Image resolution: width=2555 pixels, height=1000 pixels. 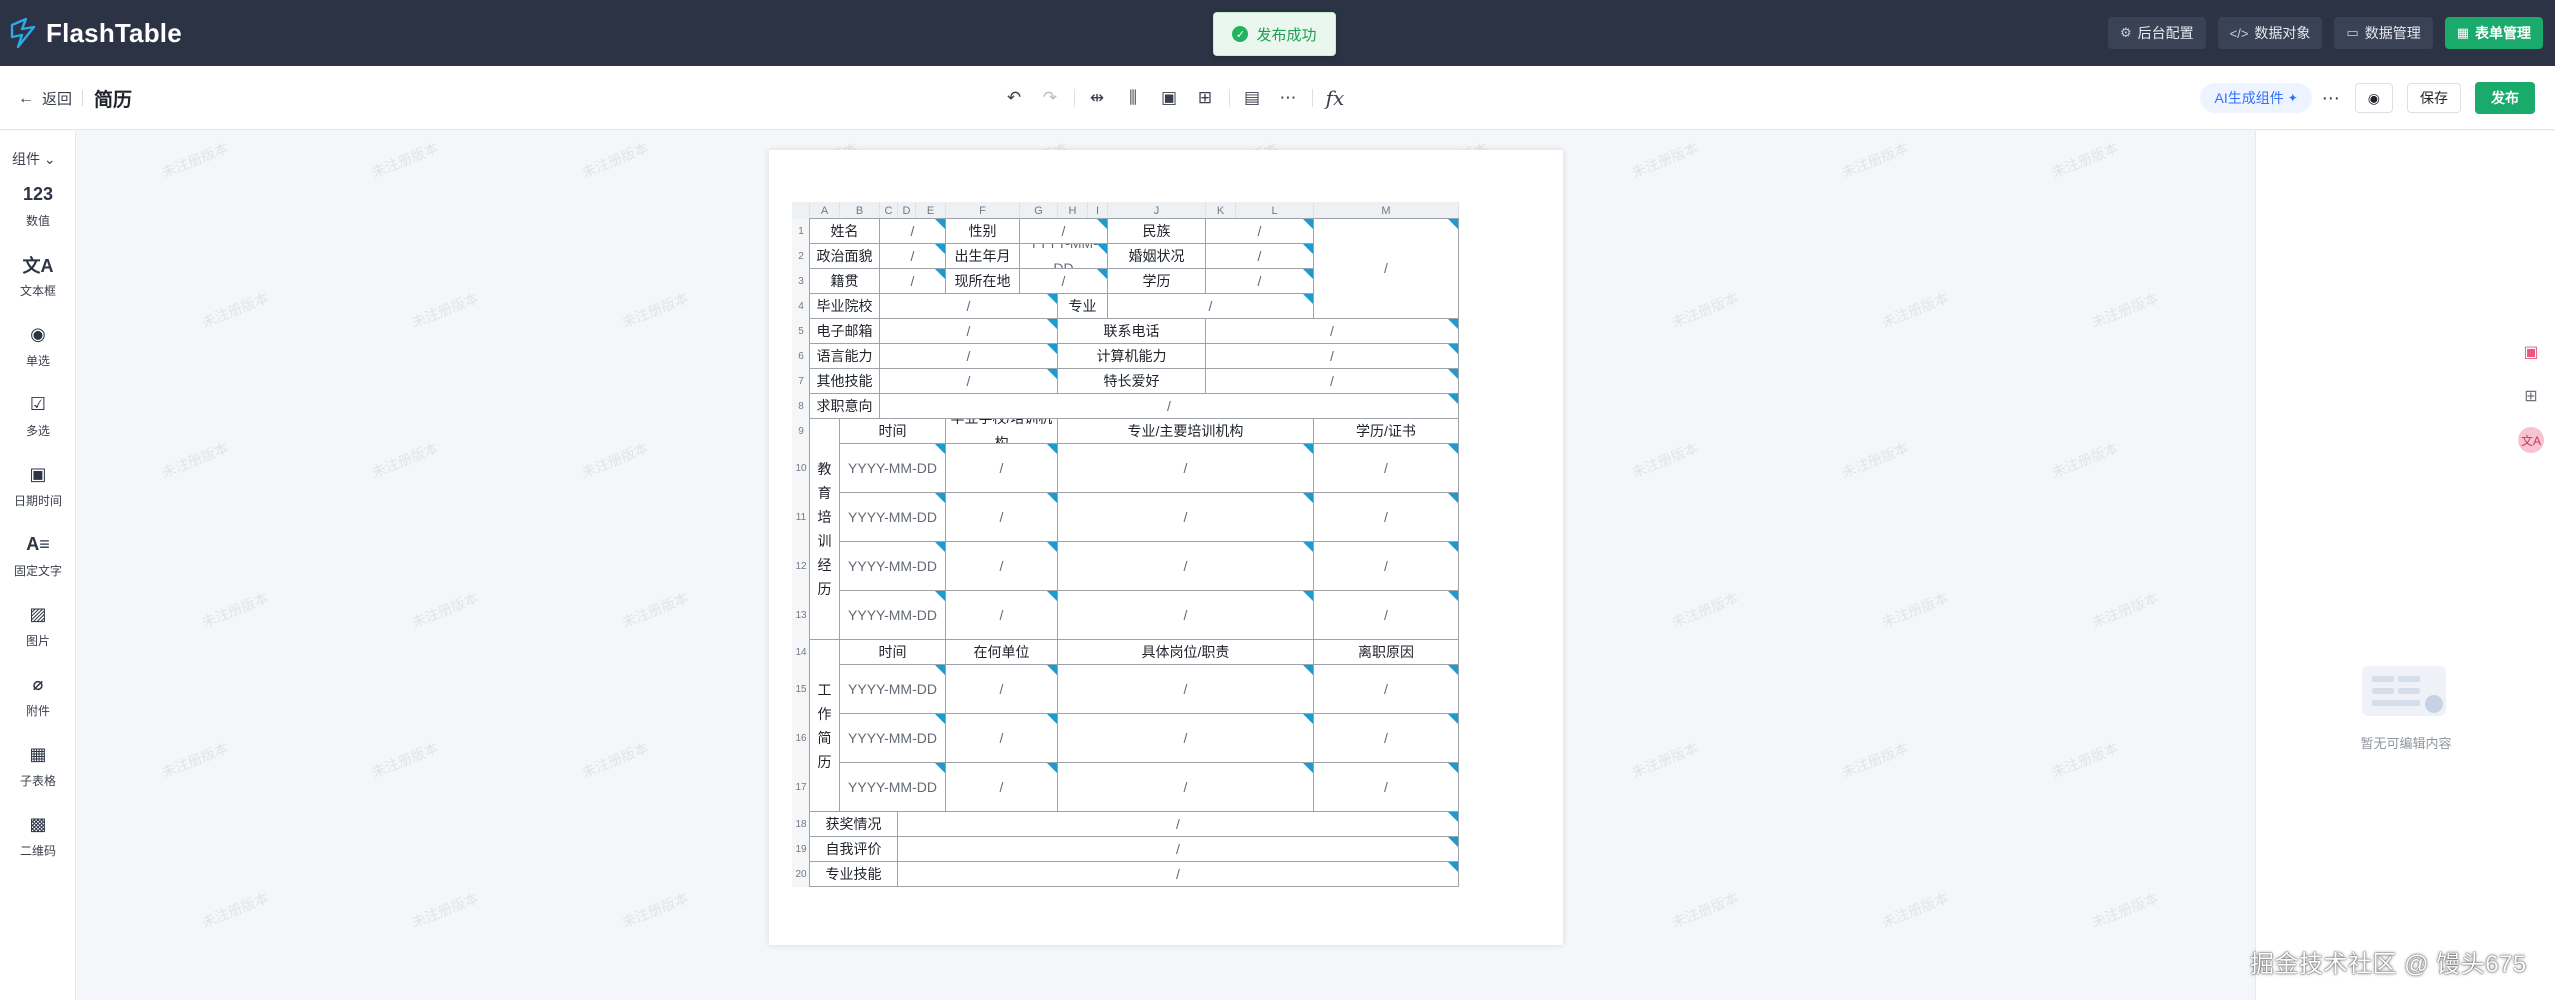 What do you see at coordinates (801, 306) in the screenshot?
I see `row-header: 4` at bounding box center [801, 306].